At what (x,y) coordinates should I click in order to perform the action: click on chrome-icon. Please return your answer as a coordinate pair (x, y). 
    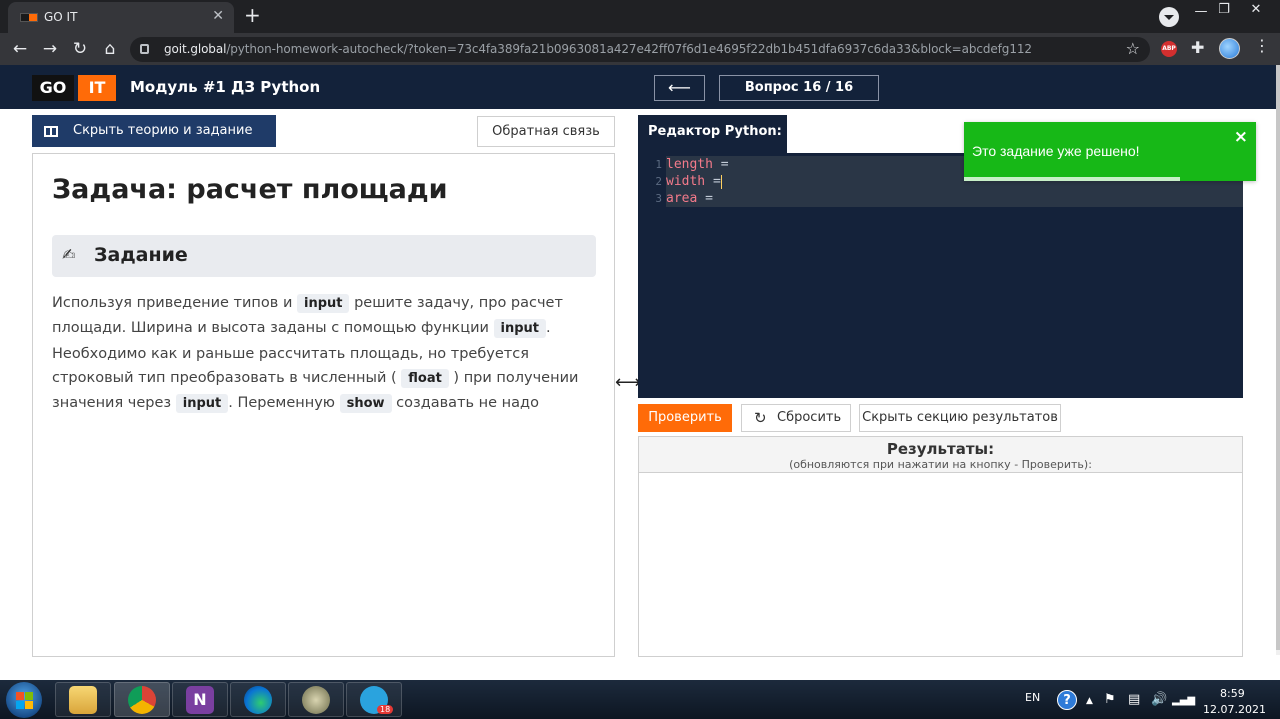
    Looking at the image, I should click on (142, 700).